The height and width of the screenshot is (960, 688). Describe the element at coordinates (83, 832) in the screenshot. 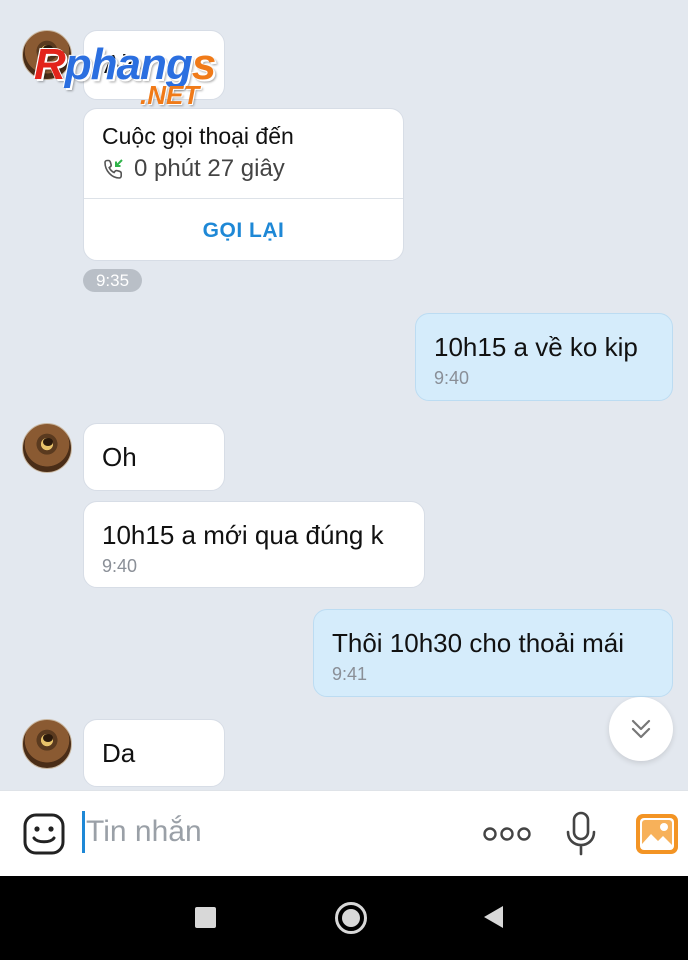

I see `text-cursor` at that location.